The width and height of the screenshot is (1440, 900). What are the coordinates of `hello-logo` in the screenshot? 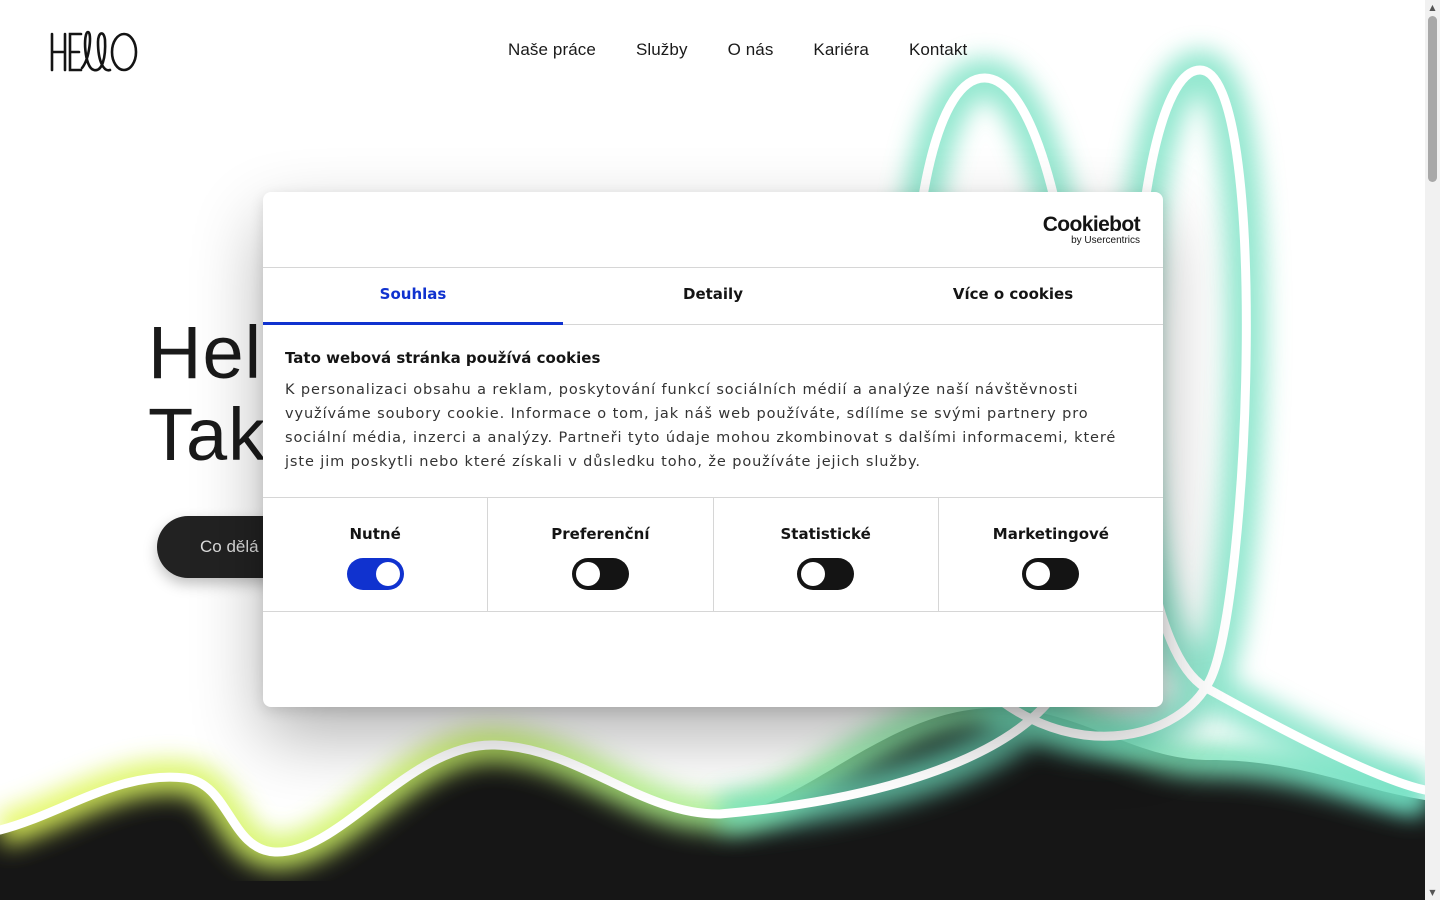 It's located at (94, 52).